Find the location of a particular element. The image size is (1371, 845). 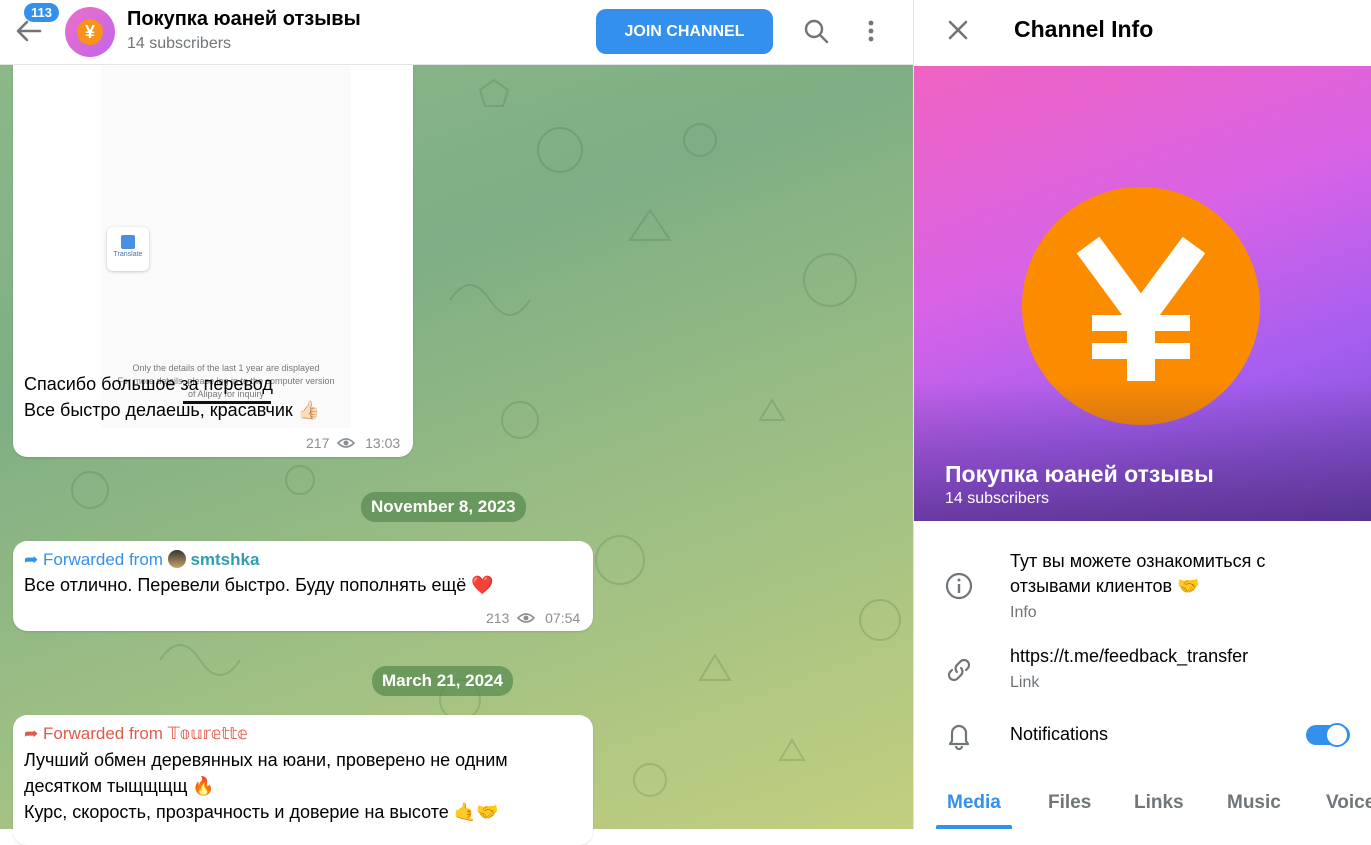

media-tabs: Media Files Links Music Voice is located at coordinates (1142, 804).